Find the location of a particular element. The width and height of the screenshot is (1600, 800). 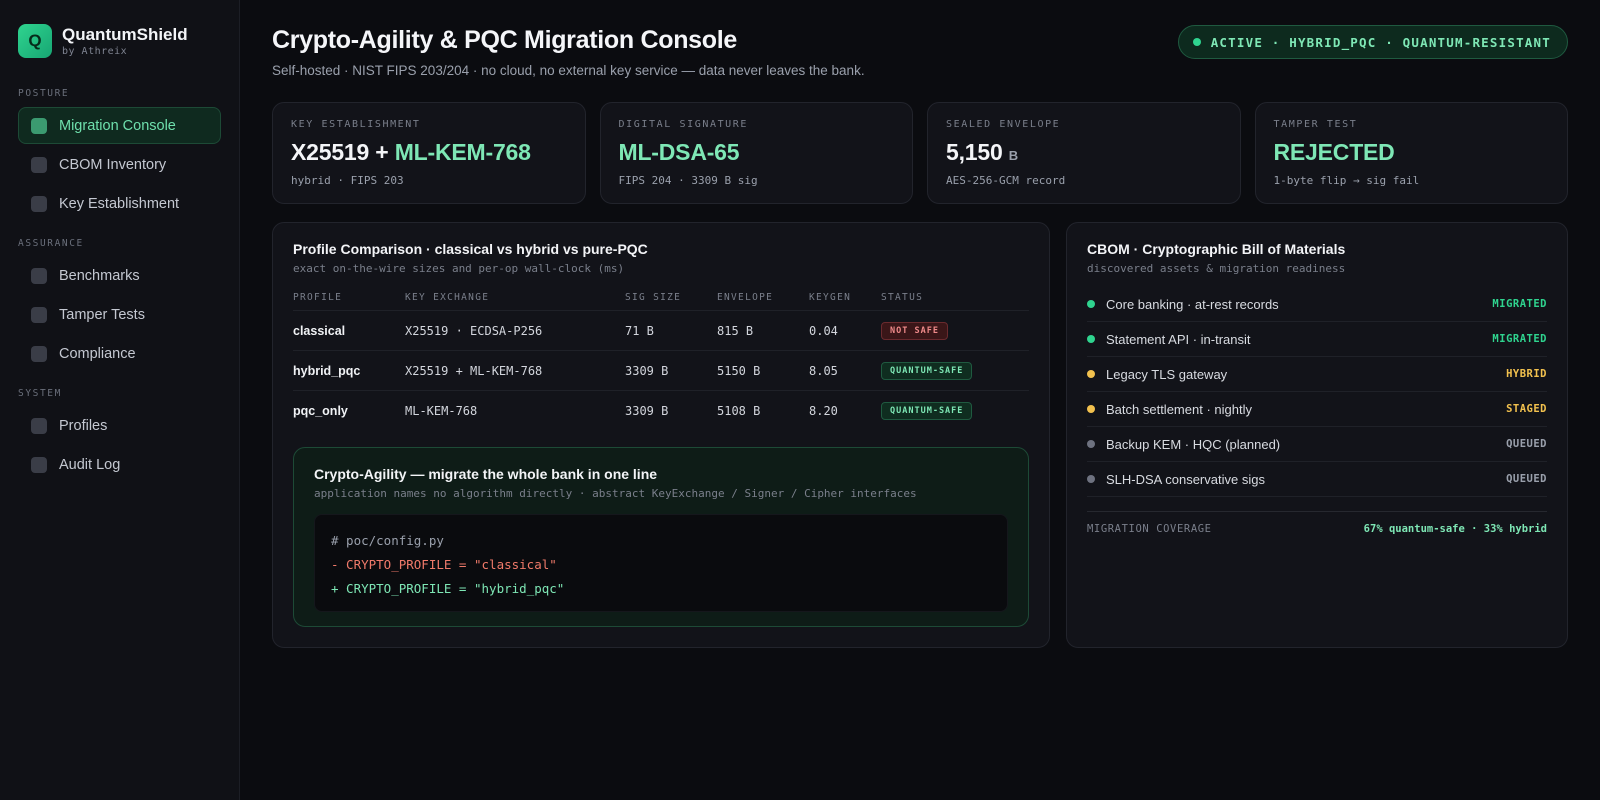

list-item: Batch settlement · nightly STAGED is located at coordinates (1317, 409).